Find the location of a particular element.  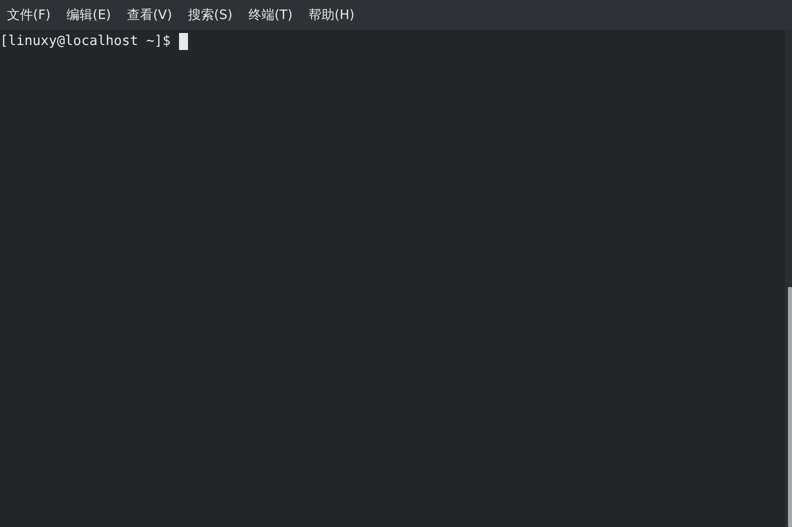

menu-item: 终端(T) is located at coordinates (272, 15).